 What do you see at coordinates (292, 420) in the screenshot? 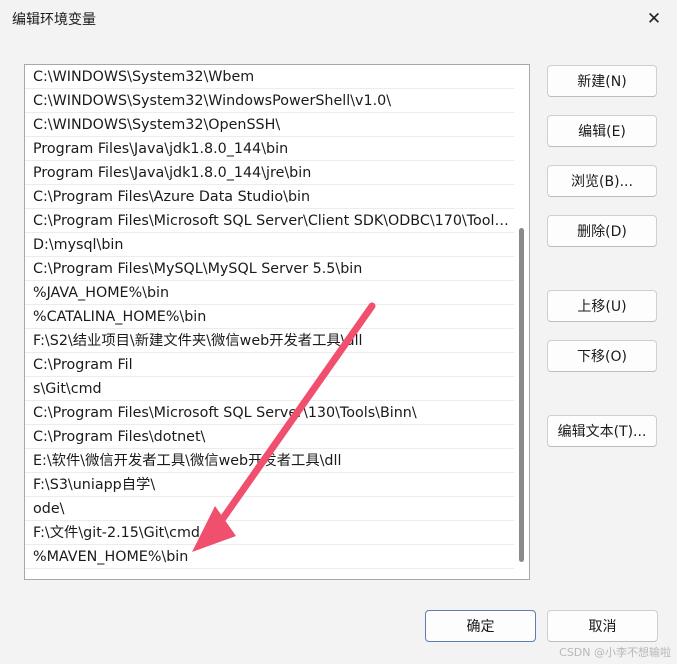
I see `arrow-shaft` at bounding box center [292, 420].